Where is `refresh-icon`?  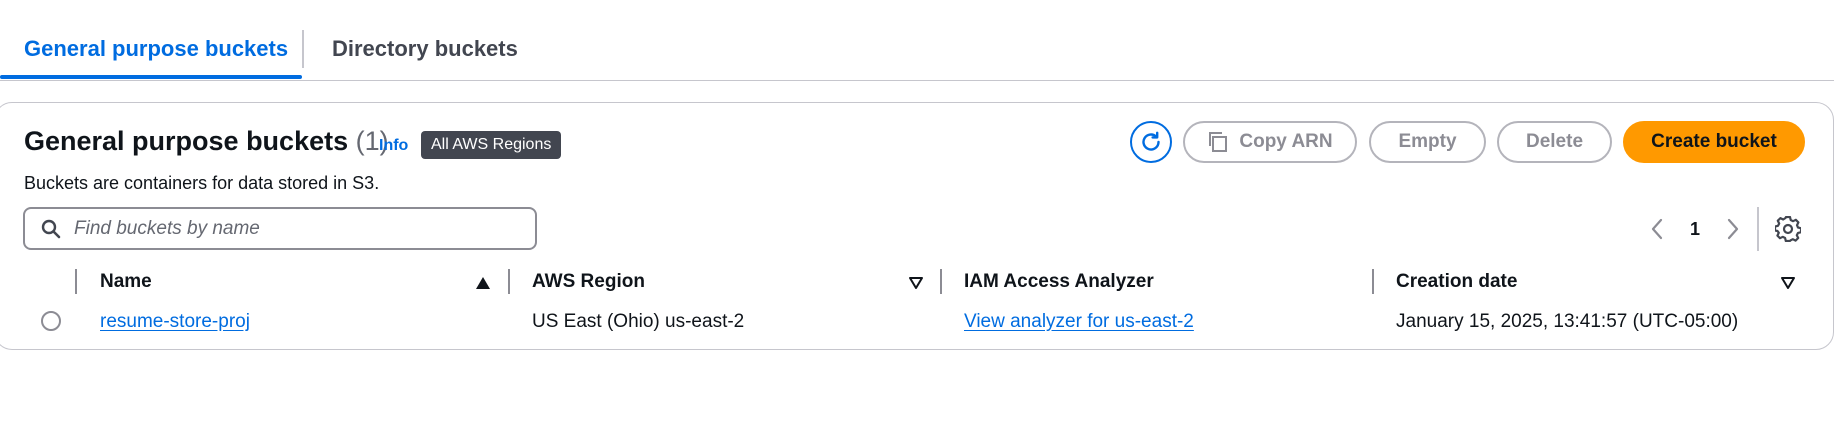
refresh-icon is located at coordinates (1151, 141).